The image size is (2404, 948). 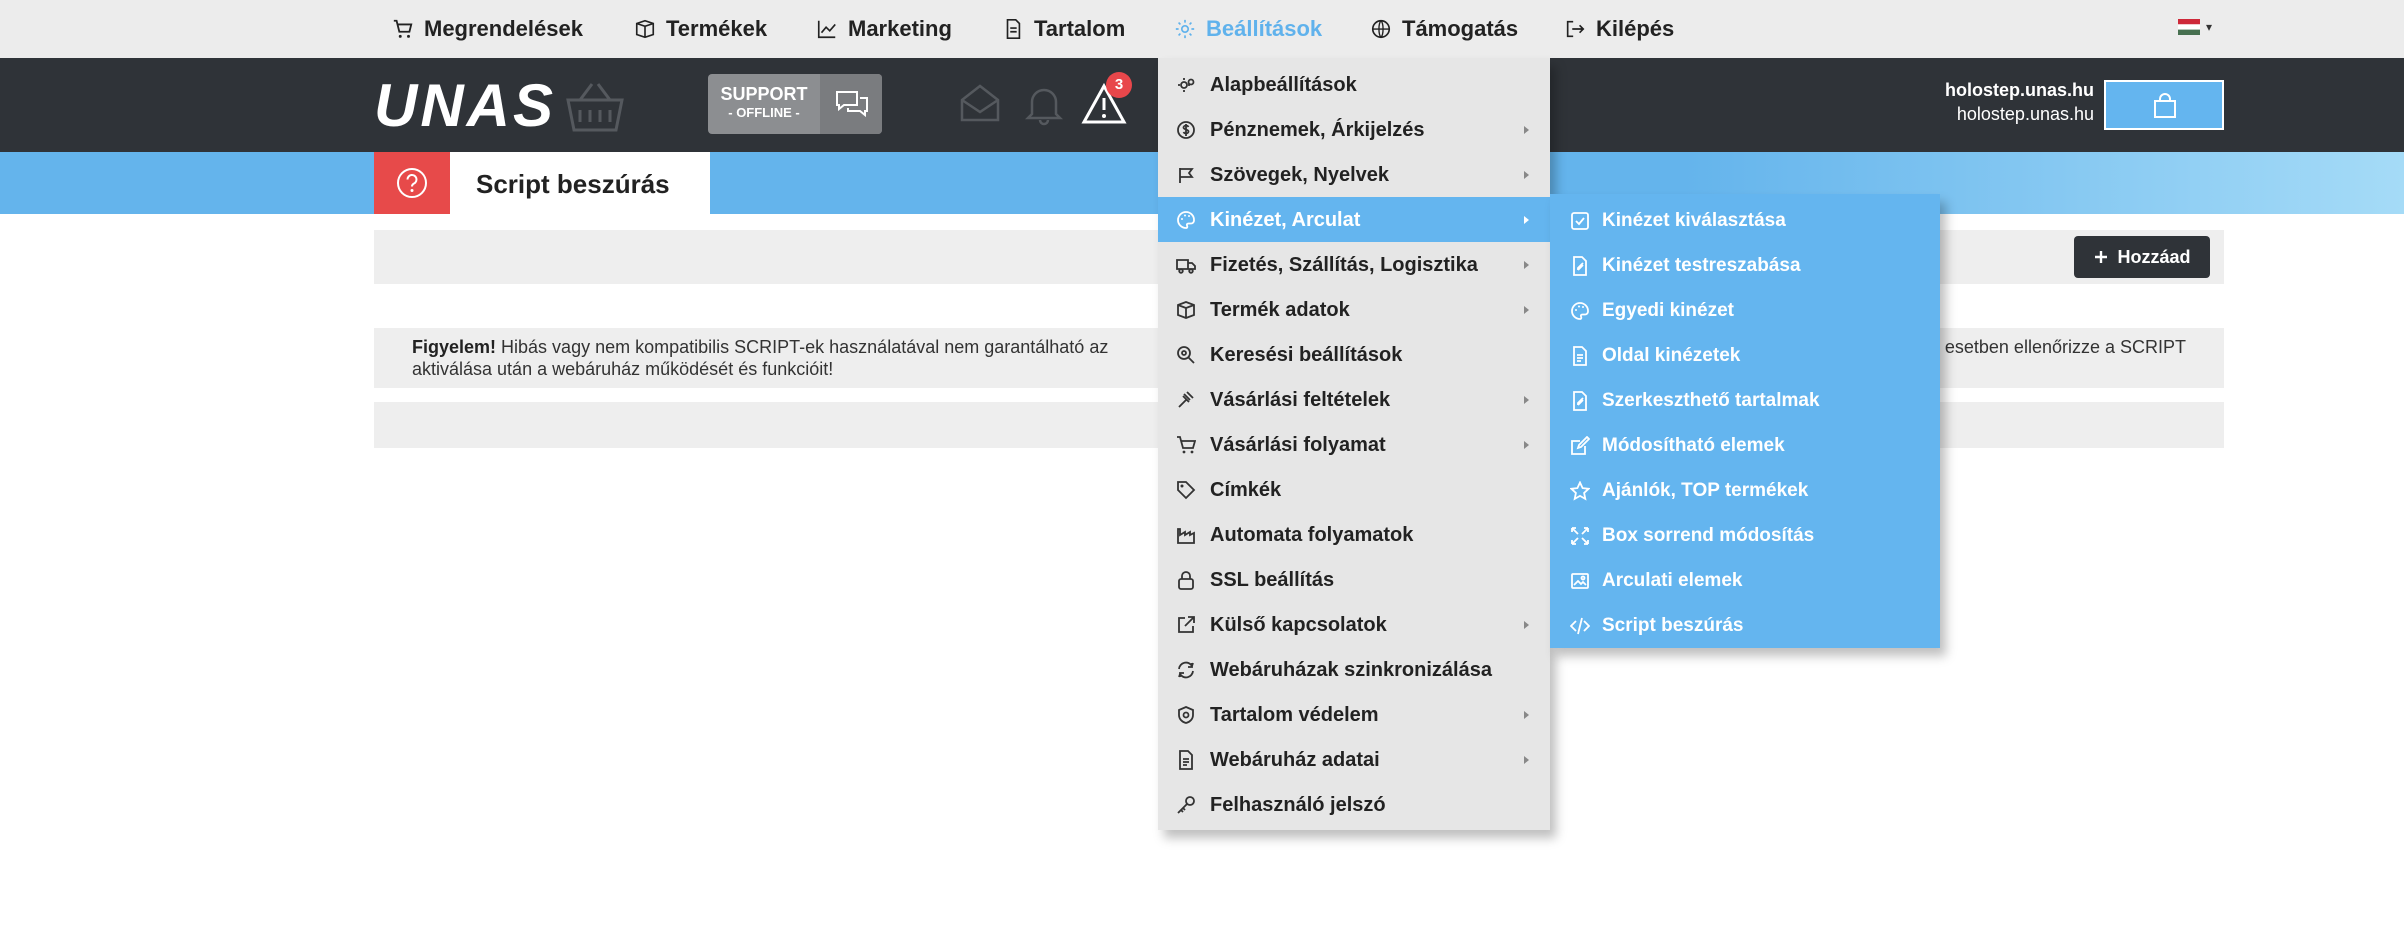 I want to click on shopping-bag-icon, so click(x=2165, y=105).